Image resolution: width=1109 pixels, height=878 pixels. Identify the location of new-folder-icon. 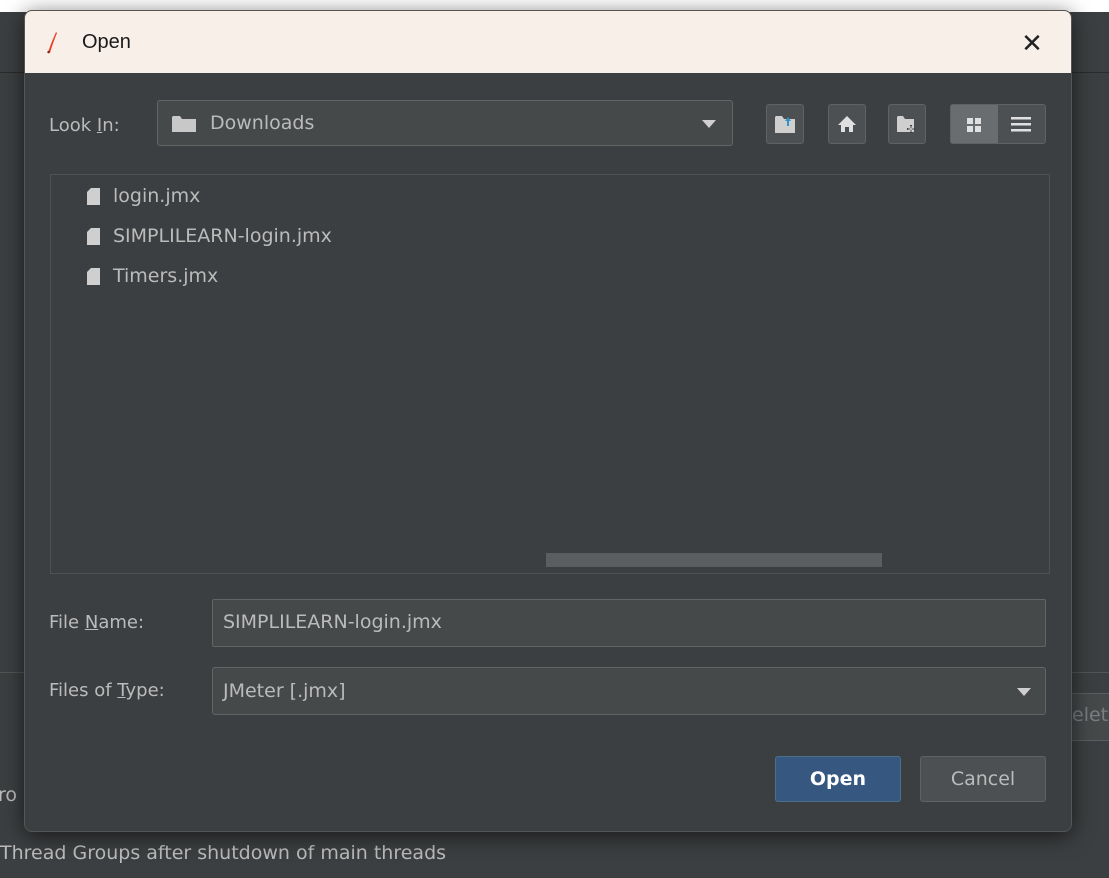
(906, 124).